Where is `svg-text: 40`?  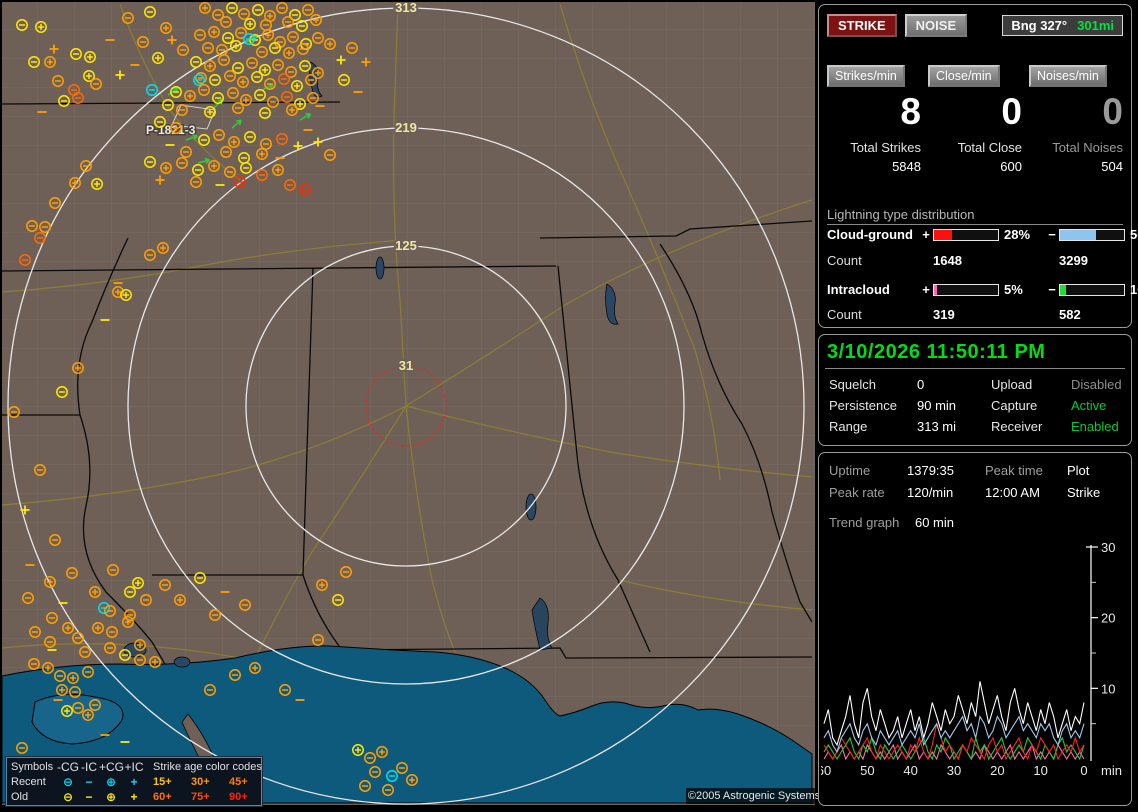
svg-text: 40 is located at coordinates (910, 770).